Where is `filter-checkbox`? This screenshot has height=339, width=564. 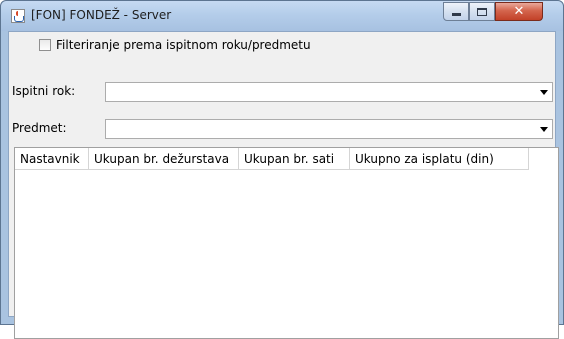 filter-checkbox is located at coordinates (45, 45).